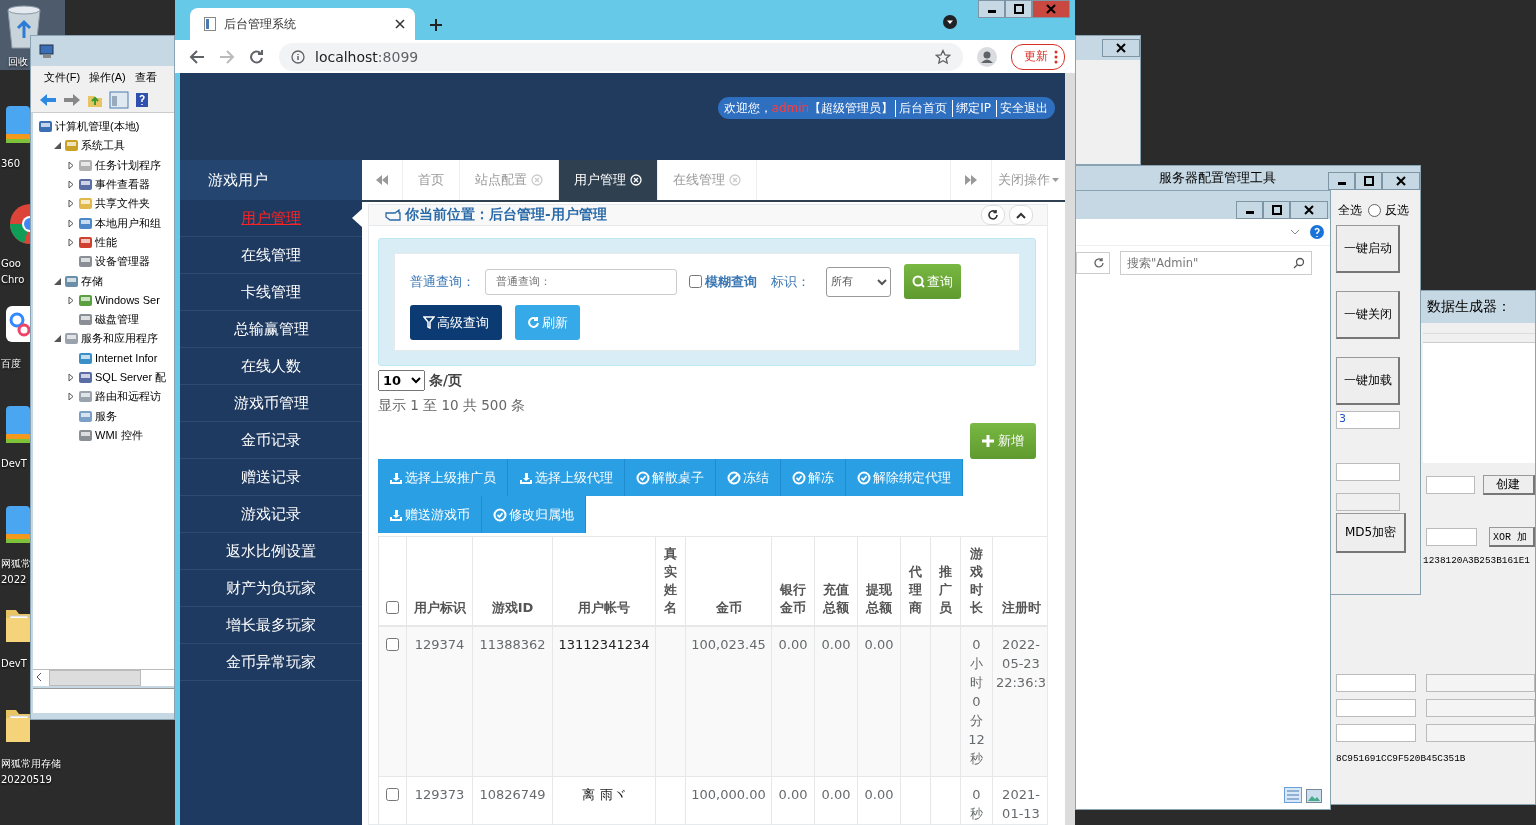  Describe the element at coordinates (993, 215) in the screenshot. I see `reload-panel-button` at that location.